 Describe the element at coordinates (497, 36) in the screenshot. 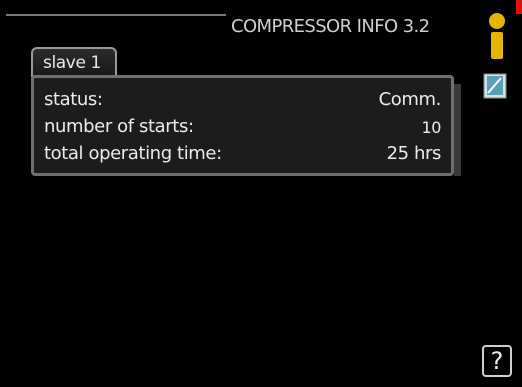

I see `info-icon` at that location.